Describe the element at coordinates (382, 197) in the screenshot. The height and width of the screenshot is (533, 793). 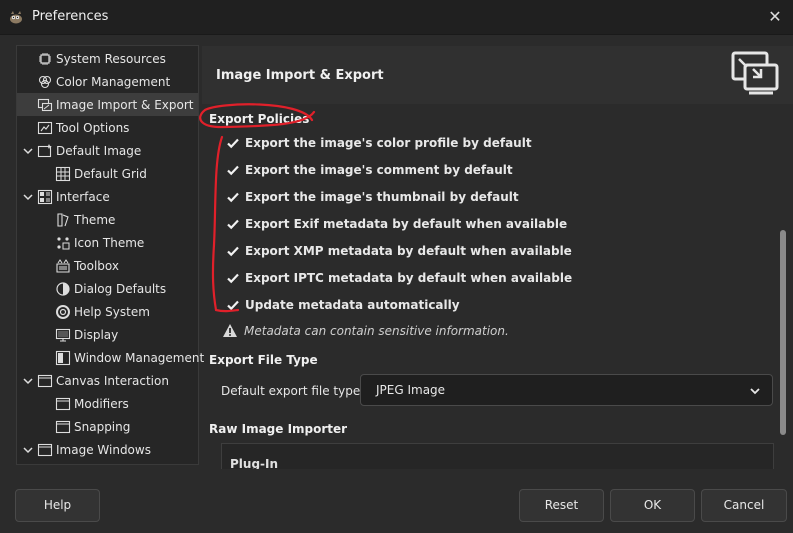
I see `checkbox-label: Export the image's thumbnail by default` at that location.